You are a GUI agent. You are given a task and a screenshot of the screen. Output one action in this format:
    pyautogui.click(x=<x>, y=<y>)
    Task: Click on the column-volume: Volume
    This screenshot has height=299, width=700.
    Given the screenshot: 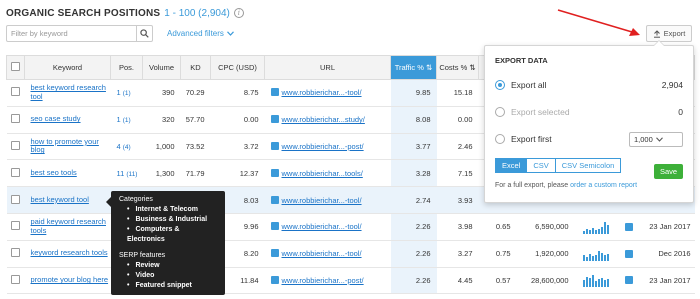 What is the action you would take?
    pyautogui.click(x=161, y=67)
    